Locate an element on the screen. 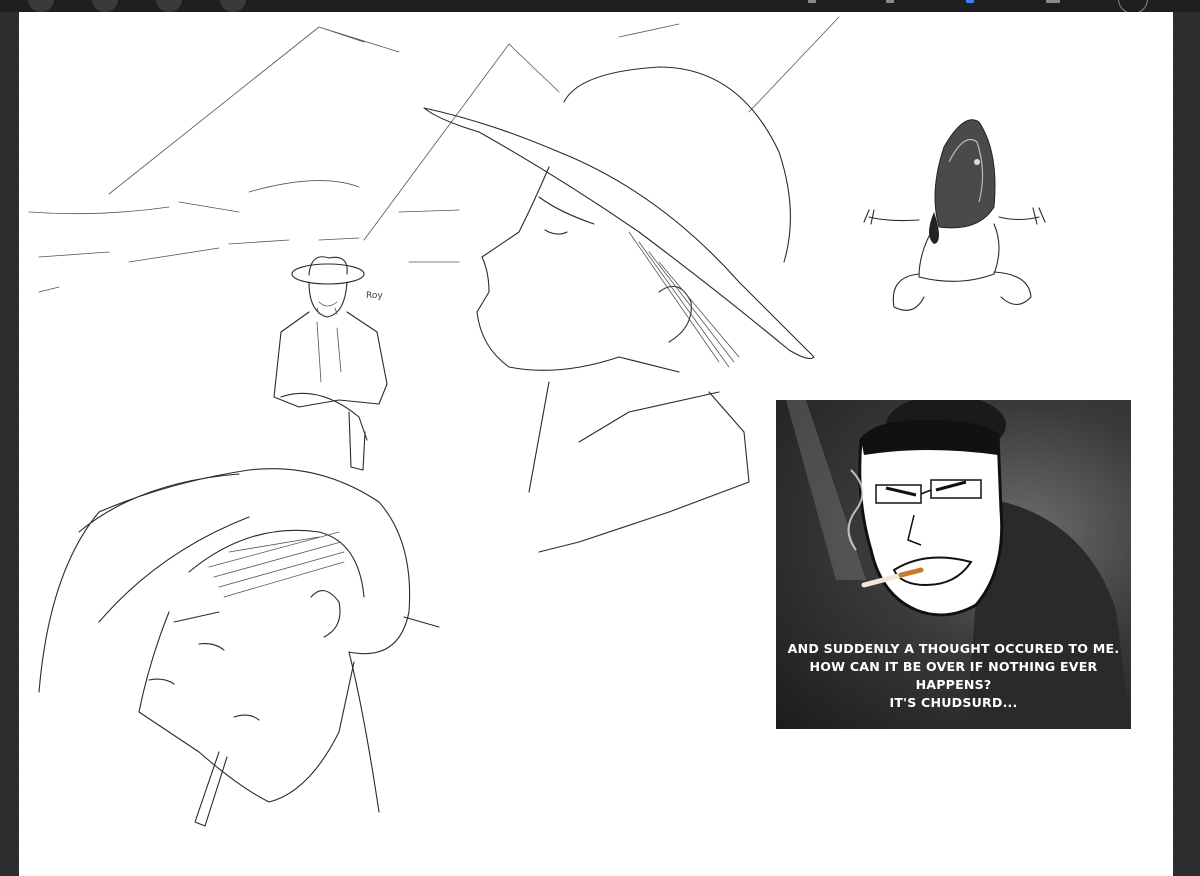  cowboy-cigarette-sketch is located at coordinates (239, 647).